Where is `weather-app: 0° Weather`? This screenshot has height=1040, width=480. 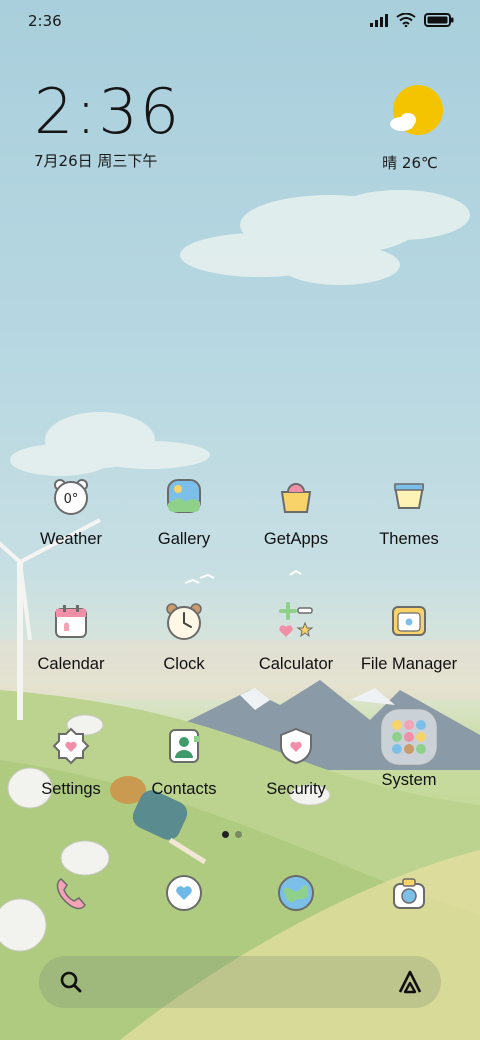
weather-app: 0° Weather is located at coordinates (71, 512).